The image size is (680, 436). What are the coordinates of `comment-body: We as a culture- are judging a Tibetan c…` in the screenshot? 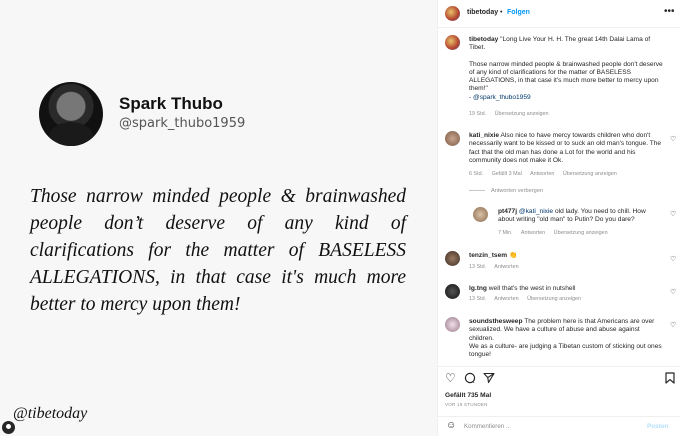 It's located at (565, 350).